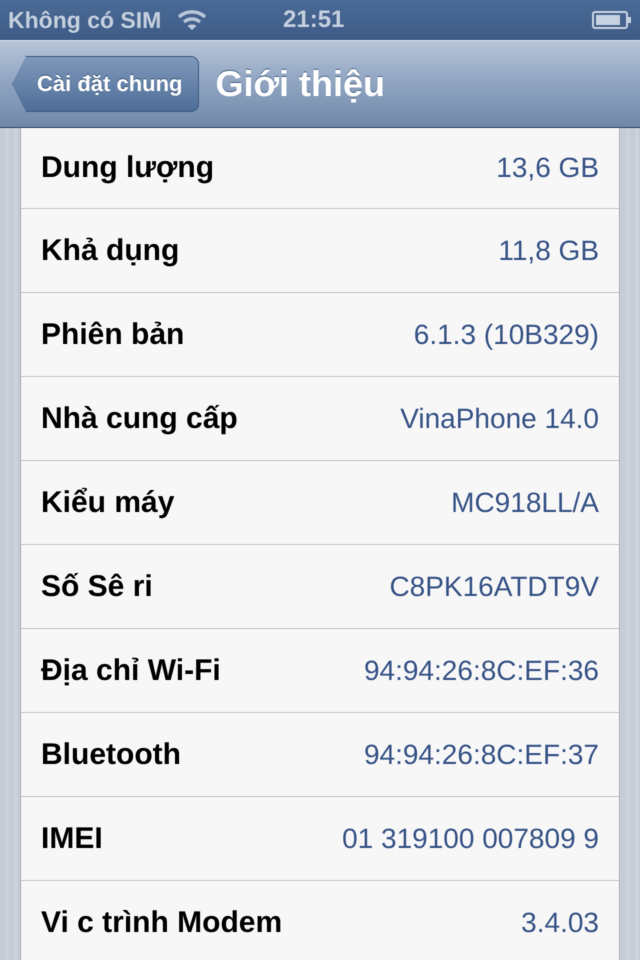 This screenshot has width=640, height=960. I want to click on row-label: Số Sê ri, so click(97, 587).